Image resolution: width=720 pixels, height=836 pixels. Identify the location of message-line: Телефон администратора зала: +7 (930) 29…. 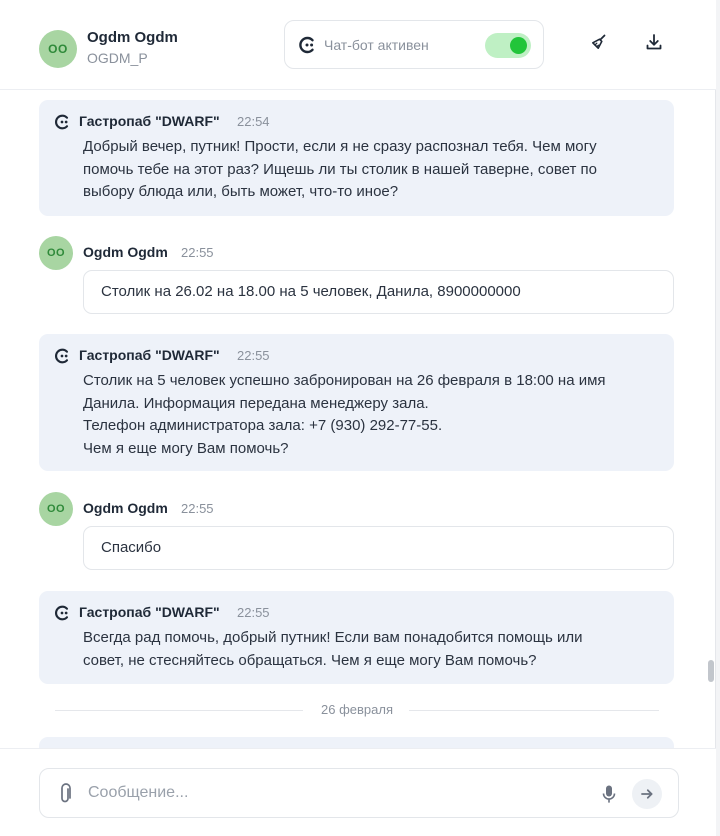
(263, 425).